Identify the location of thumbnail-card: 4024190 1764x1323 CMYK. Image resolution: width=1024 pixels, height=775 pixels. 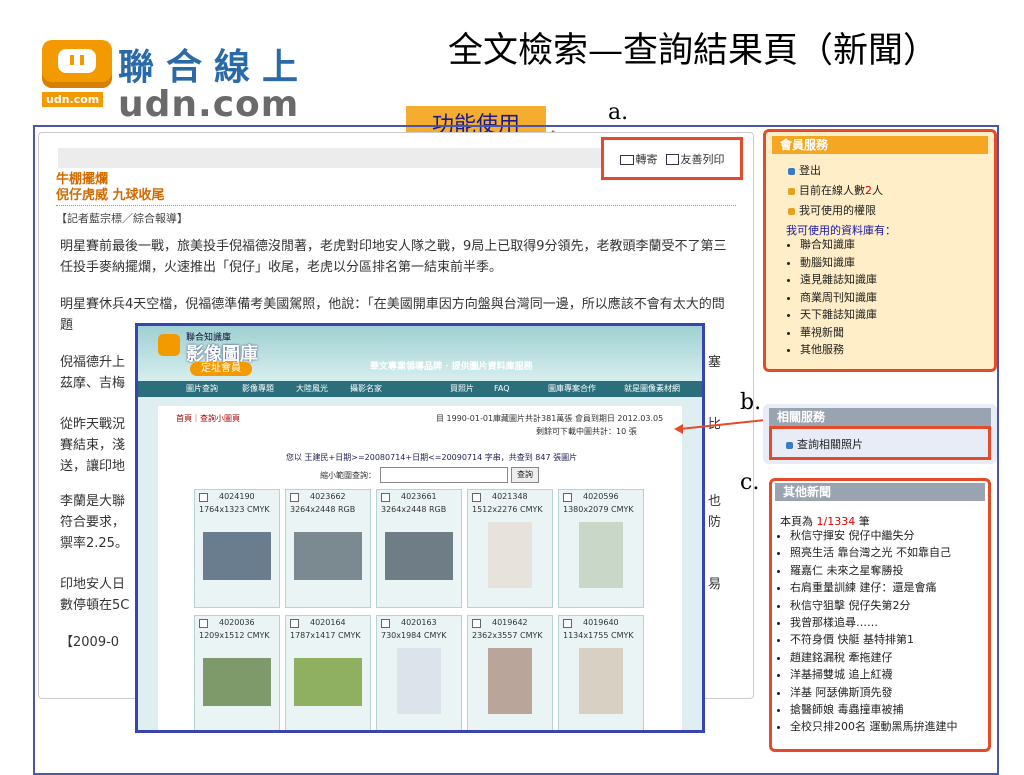
(237, 548).